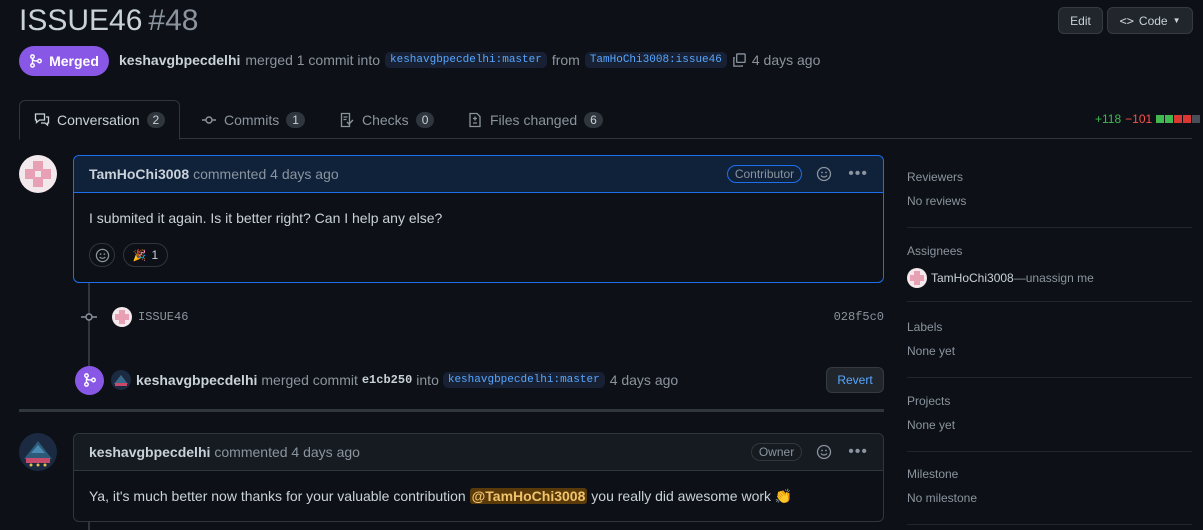 This screenshot has width=1203, height=530. Describe the element at coordinates (1049, 251) in the screenshot. I see `sidebar-assignees-title: Assignees` at that location.